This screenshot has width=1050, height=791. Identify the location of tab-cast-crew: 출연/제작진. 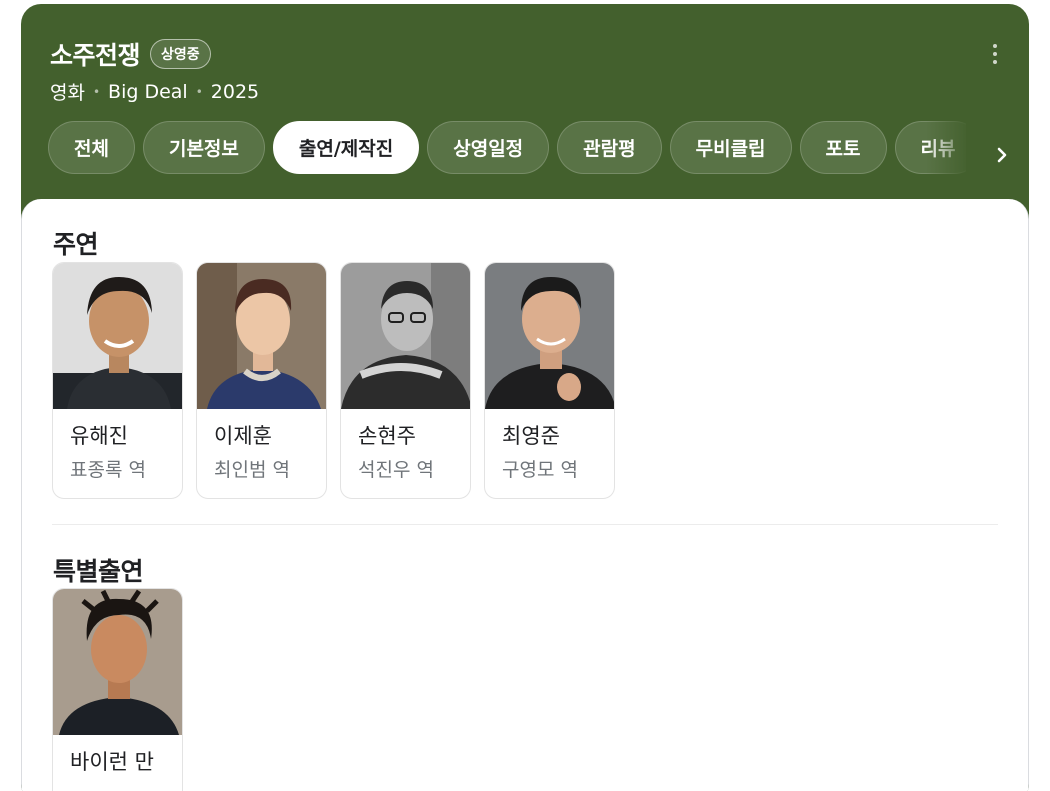
(346, 147).